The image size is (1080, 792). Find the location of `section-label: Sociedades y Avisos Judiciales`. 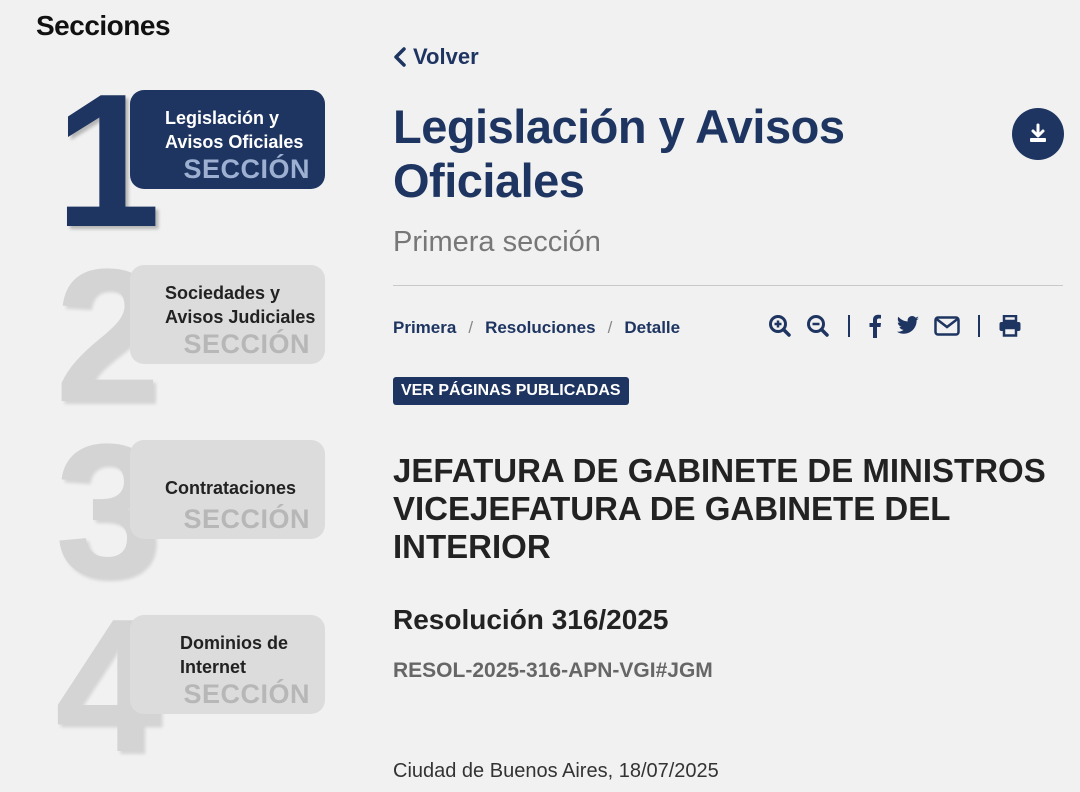

section-label: Sociedades y Avisos Judiciales is located at coordinates (245, 305).